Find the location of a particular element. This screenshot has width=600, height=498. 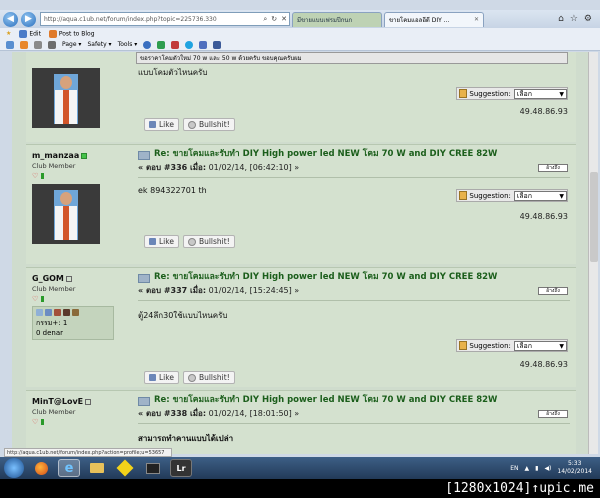

poster-info: MinT@LovE Club Member ♡ is located at coordinates (77, 411).